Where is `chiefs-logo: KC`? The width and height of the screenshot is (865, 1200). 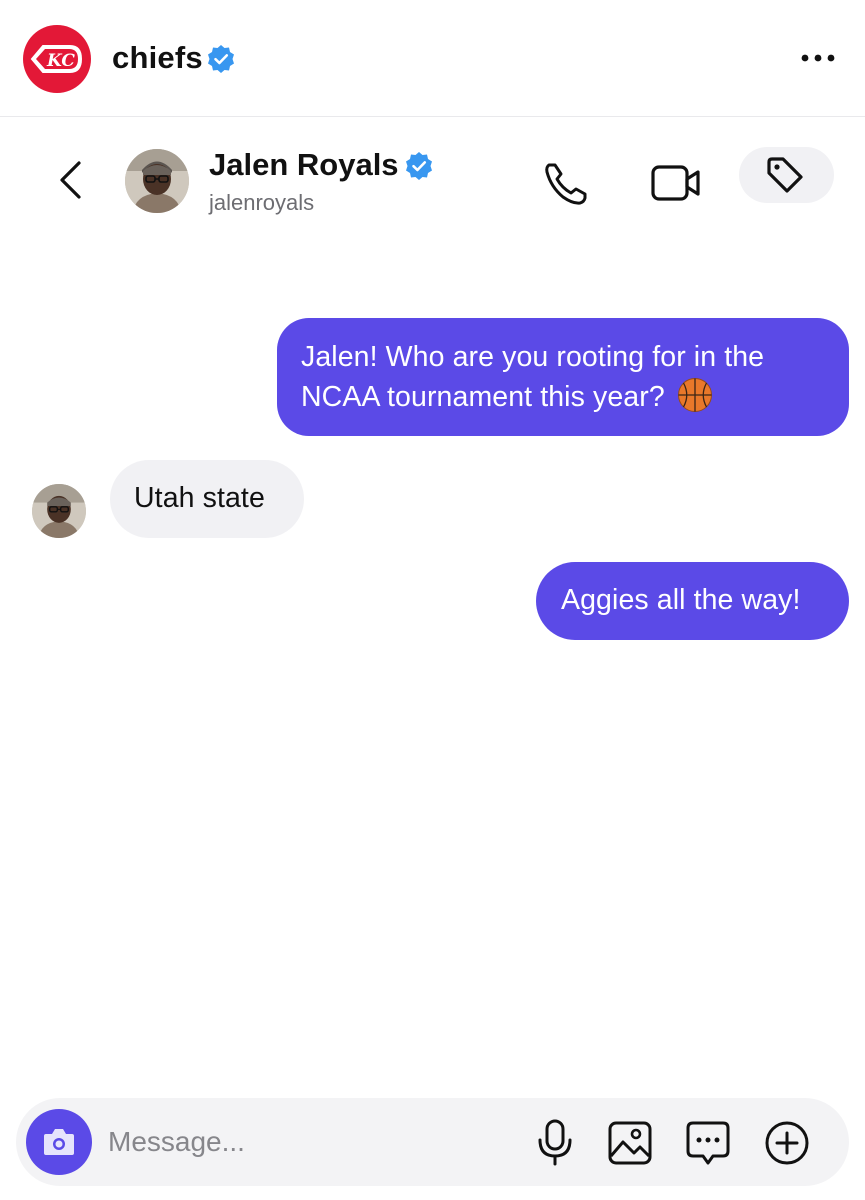
chiefs-logo: KC is located at coordinates (57, 59).